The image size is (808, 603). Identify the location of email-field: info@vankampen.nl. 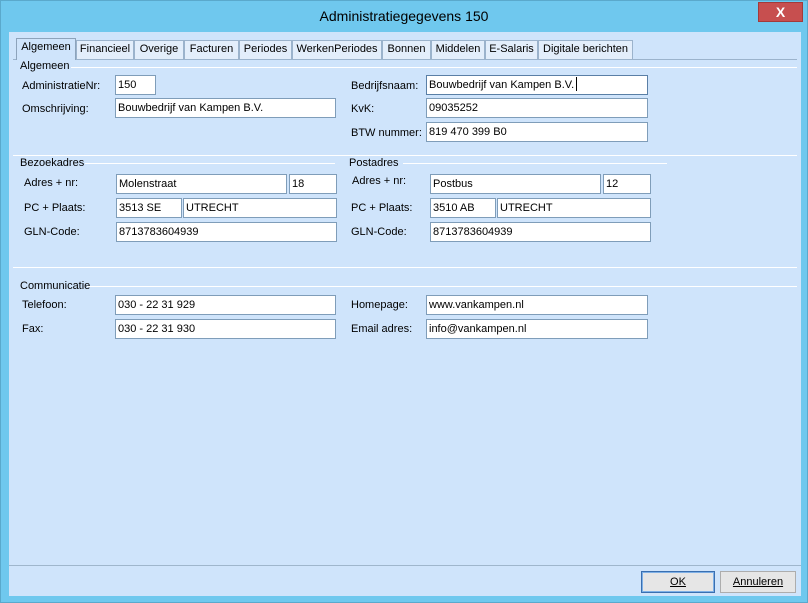
(537, 329).